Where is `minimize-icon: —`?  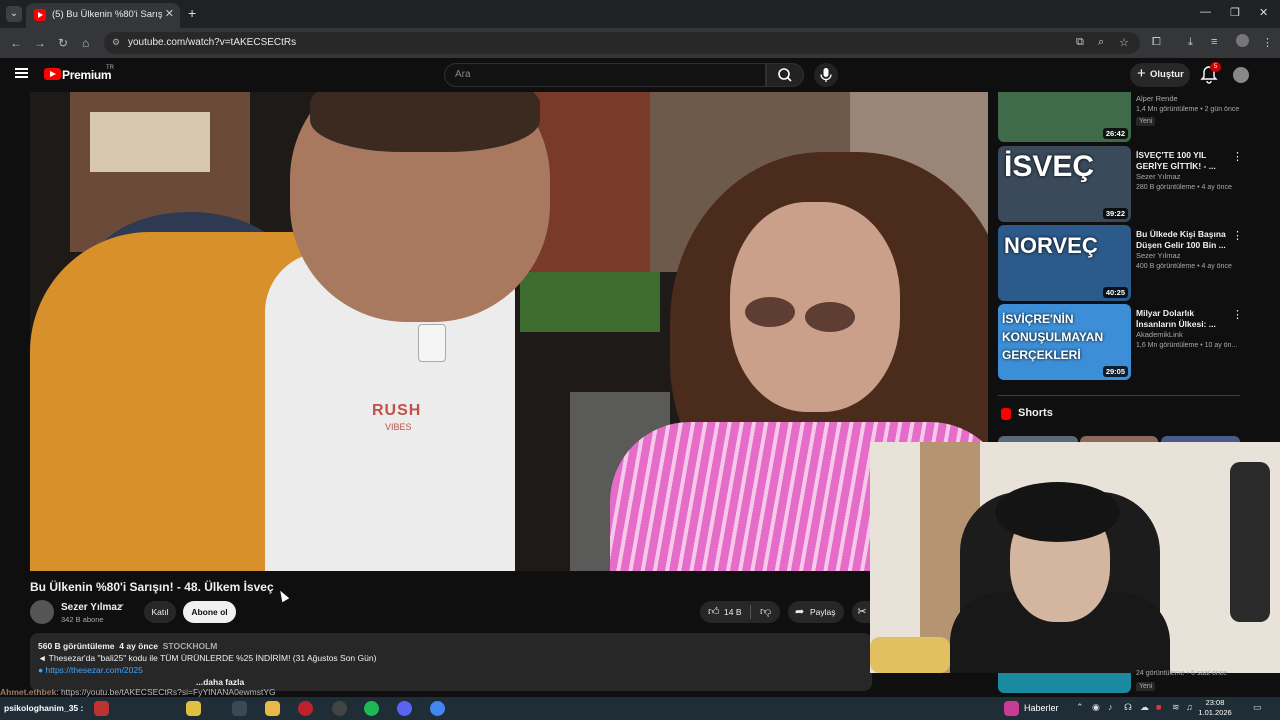
minimize-icon: — is located at coordinates (1205, 12).